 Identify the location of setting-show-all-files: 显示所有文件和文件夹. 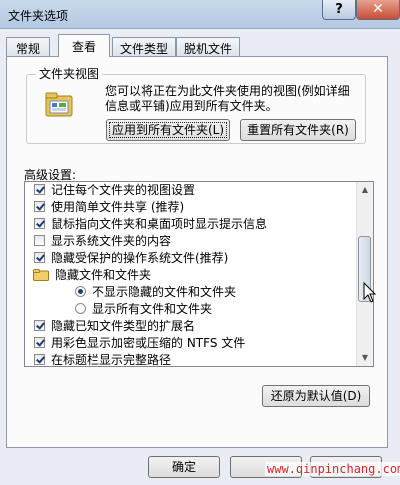
(191, 309).